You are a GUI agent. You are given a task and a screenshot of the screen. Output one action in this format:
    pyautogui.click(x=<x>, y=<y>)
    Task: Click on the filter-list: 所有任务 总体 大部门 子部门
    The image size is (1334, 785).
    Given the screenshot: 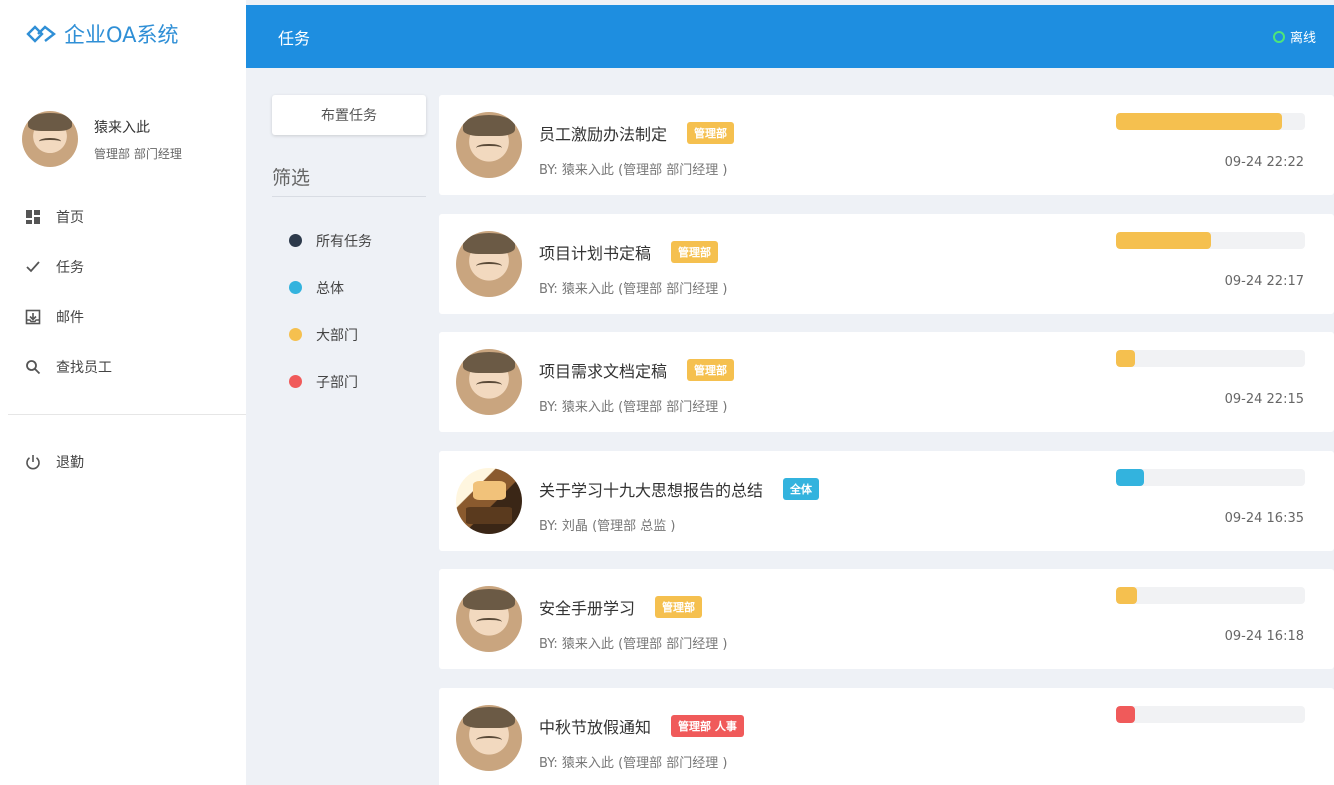 What is the action you would take?
    pyautogui.click(x=349, y=311)
    